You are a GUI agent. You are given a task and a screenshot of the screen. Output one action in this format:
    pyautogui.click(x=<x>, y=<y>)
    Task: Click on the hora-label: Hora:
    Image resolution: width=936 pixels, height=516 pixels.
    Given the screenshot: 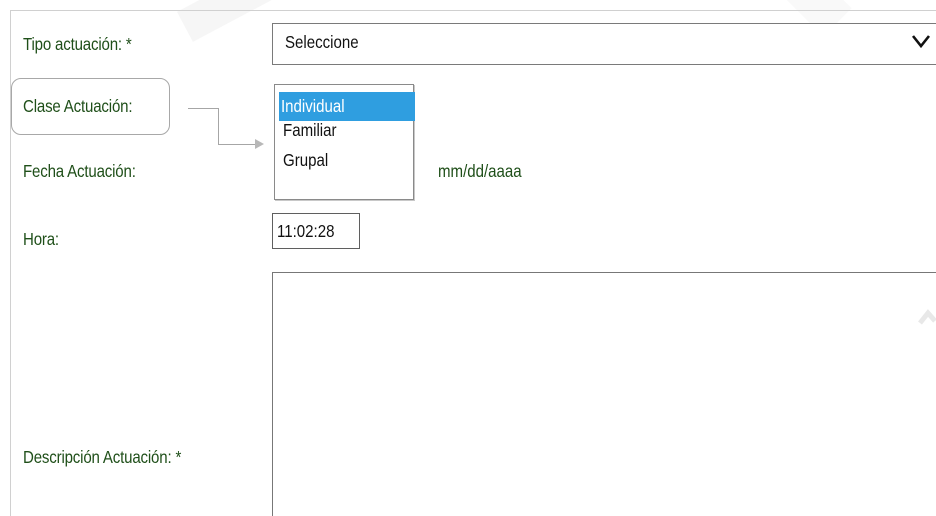 What is the action you would take?
    pyautogui.click(x=41, y=239)
    